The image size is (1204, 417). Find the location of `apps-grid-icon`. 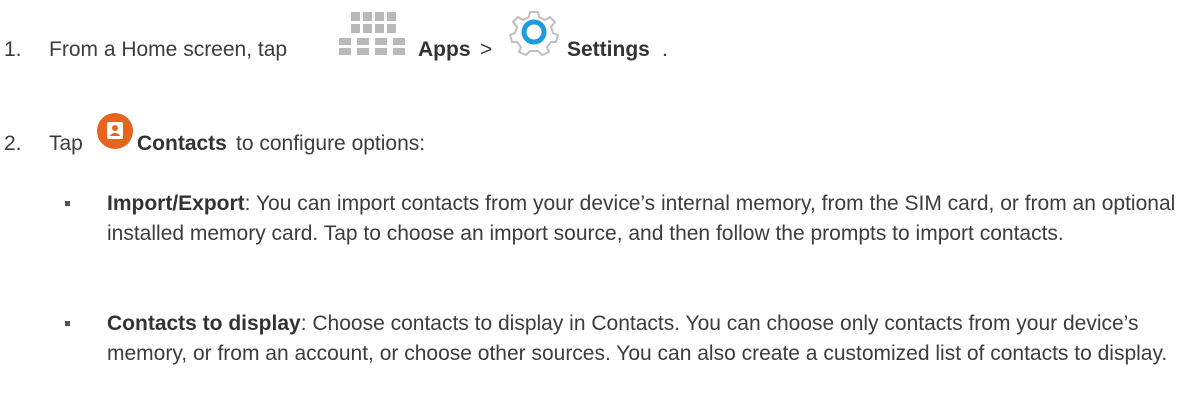

apps-grid-icon is located at coordinates (372, 33).